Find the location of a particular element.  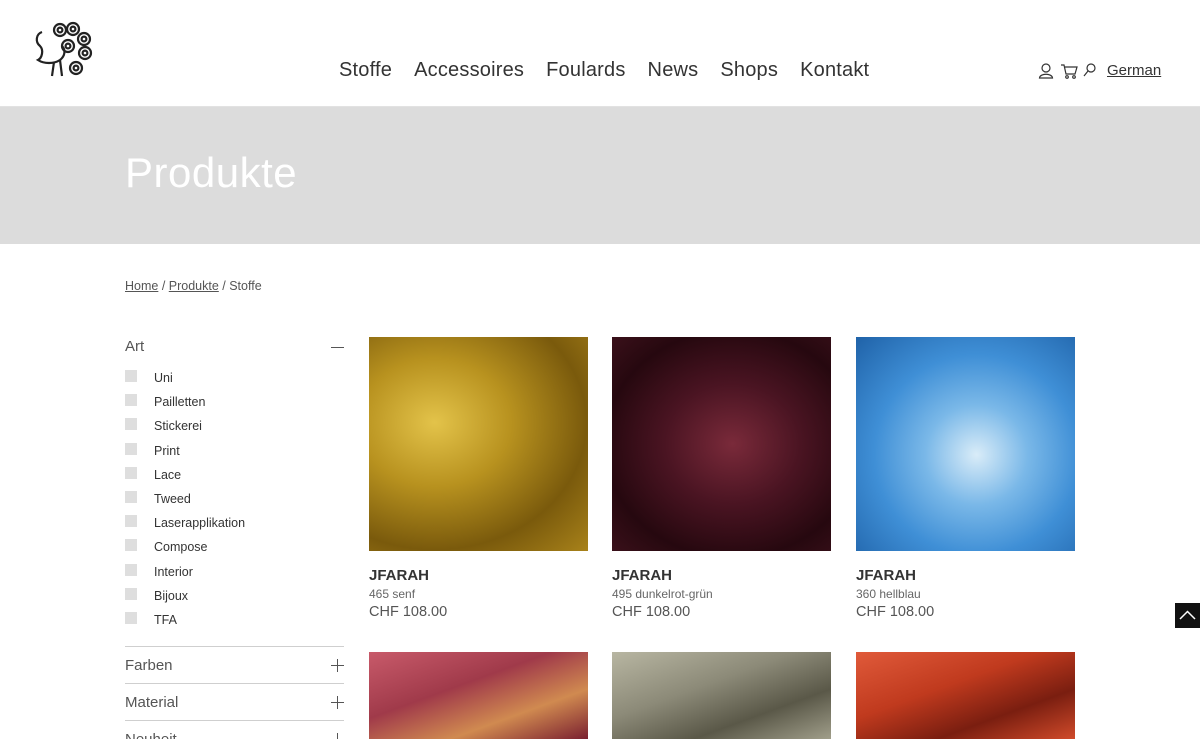

filter-option-label: Bijoux is located at coordinates (171, 595).